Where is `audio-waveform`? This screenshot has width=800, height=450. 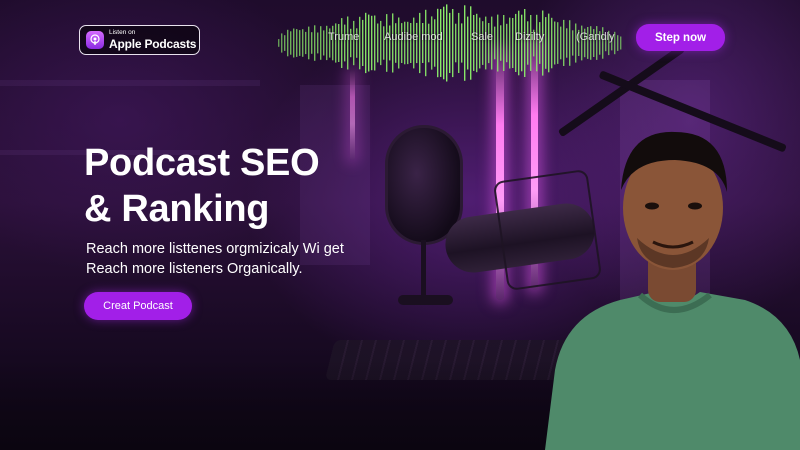
audio-waveform is located at coordinates (450, 43).